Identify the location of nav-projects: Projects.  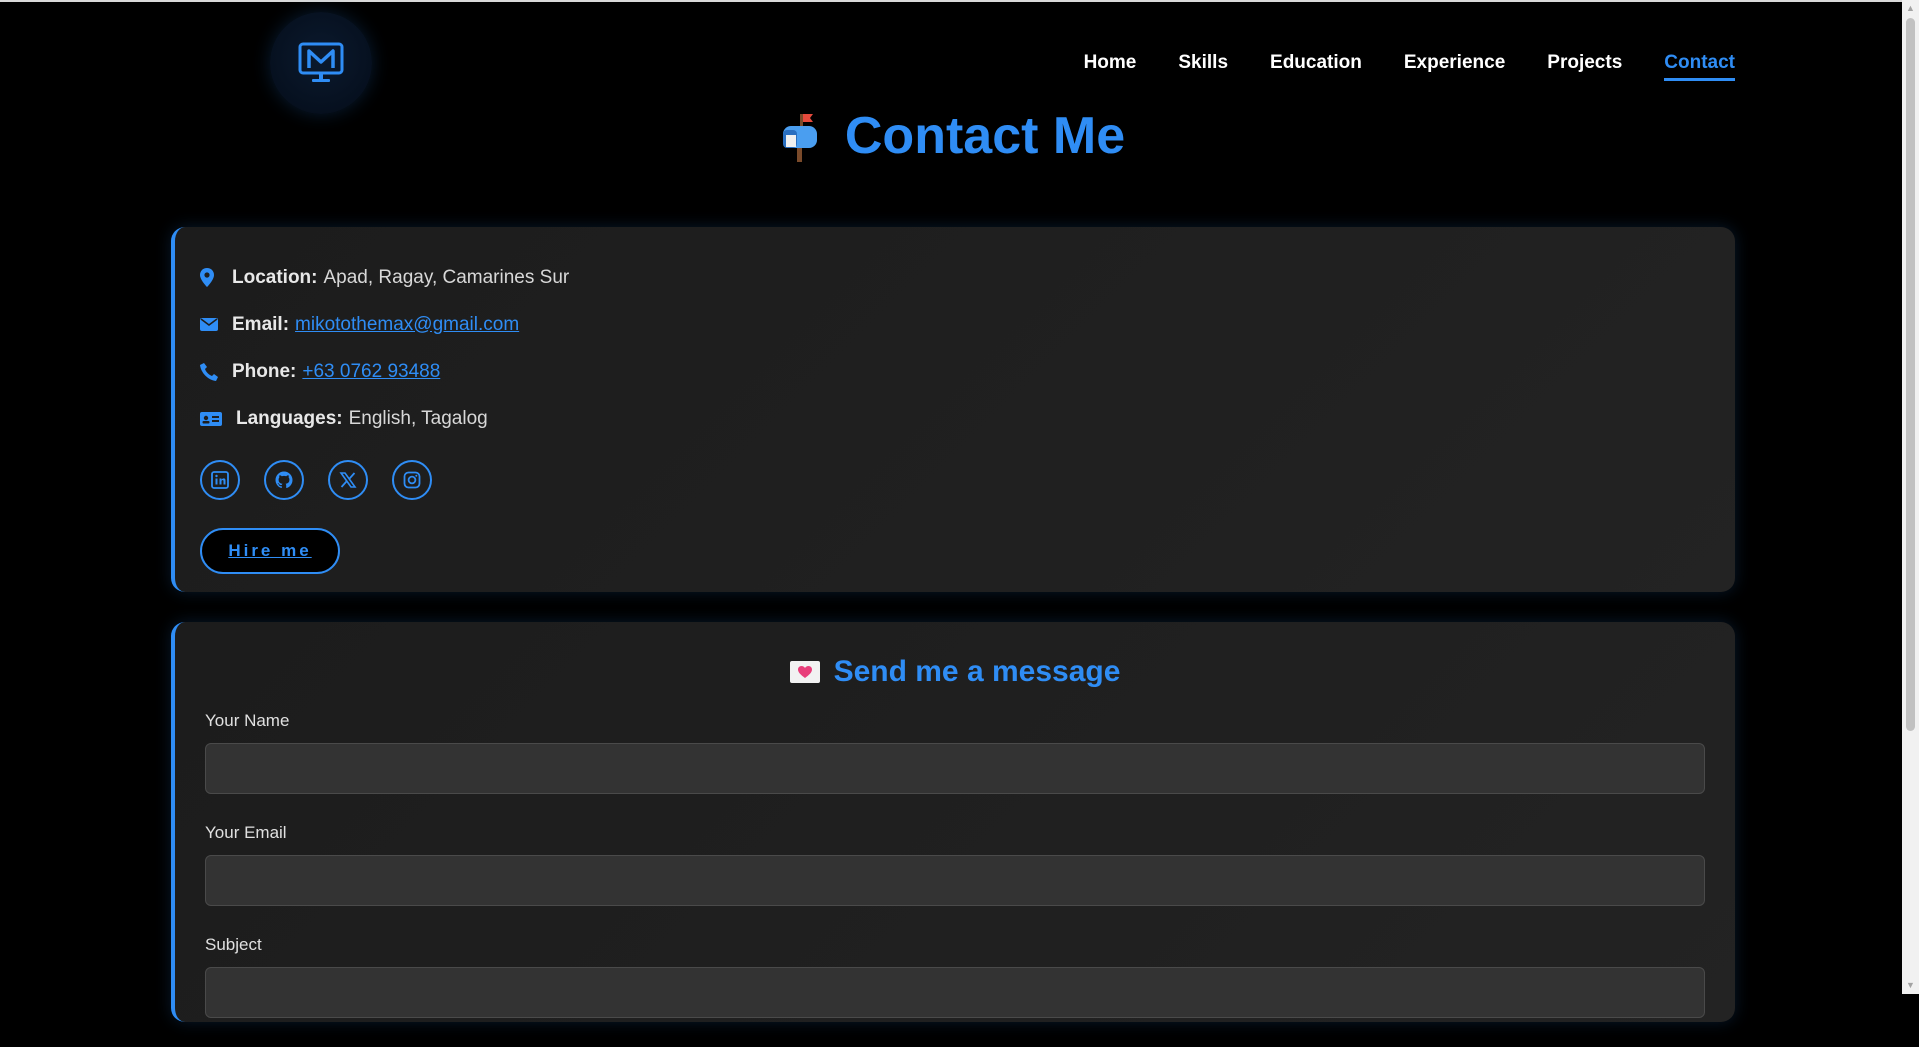
(1584, 66).